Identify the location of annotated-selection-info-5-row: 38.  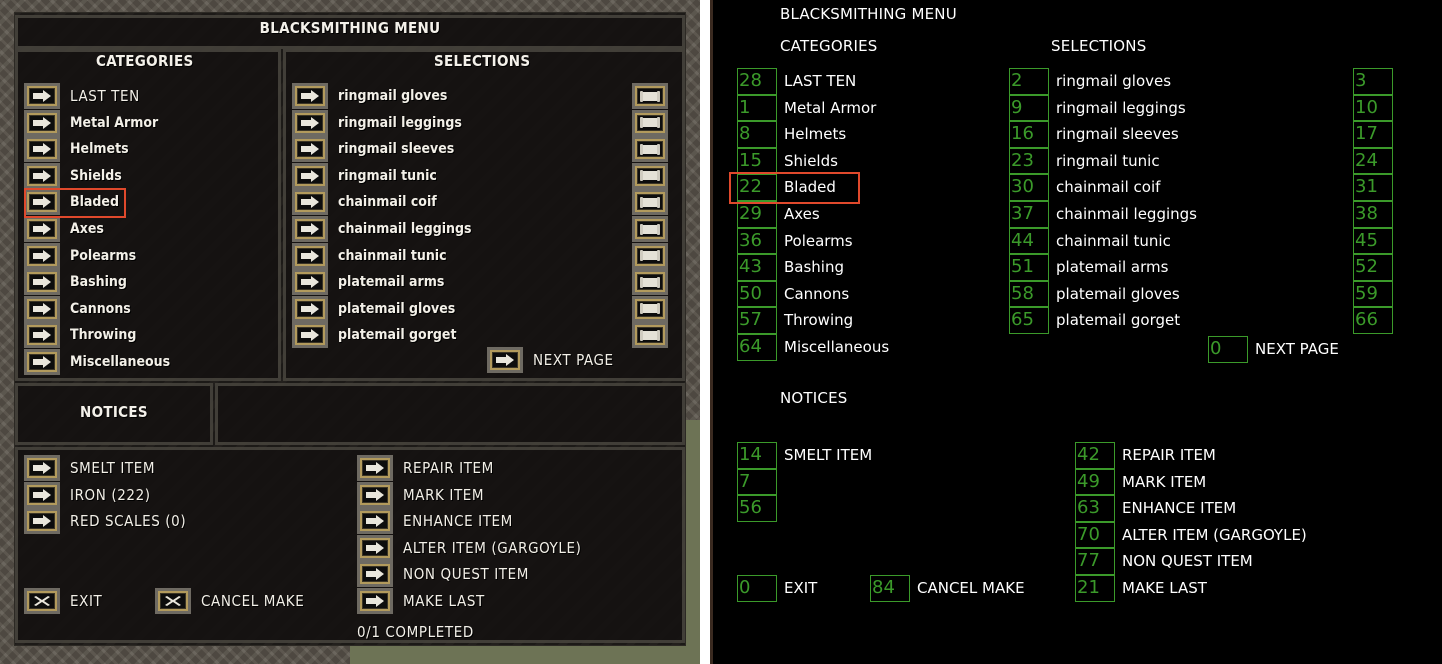
(1373, 214).